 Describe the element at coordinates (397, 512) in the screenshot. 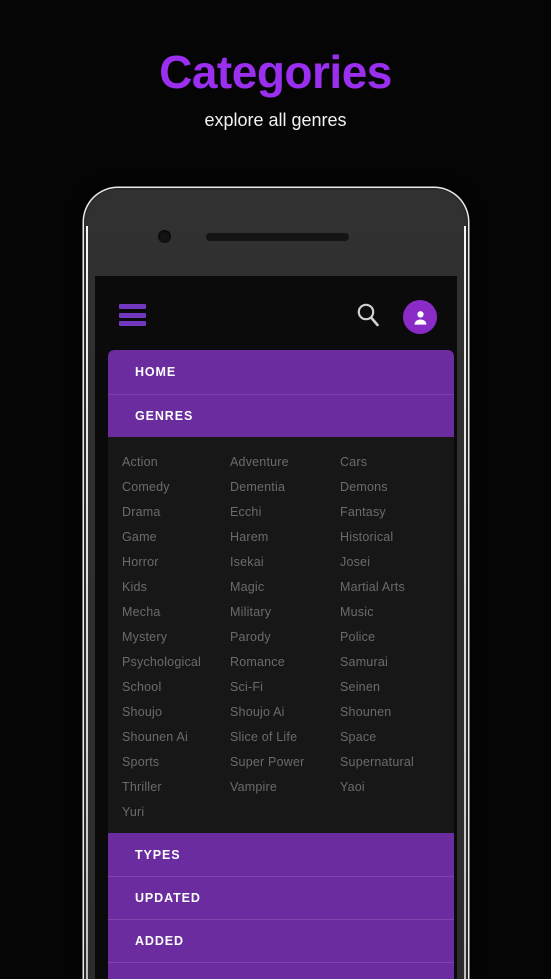

I see `genre-item: Fantasy` at that location.